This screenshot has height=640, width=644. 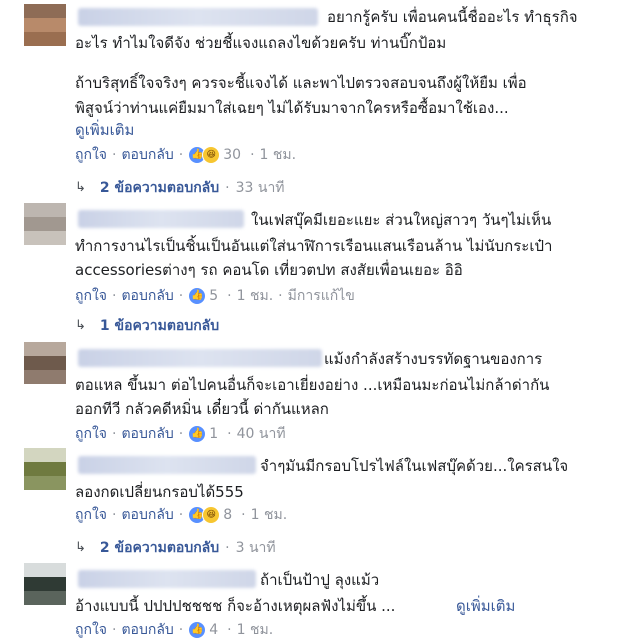 I want to click on view-replies: ↳ 1 ข้อความตอบกลับ, so click(x=147, y=326).